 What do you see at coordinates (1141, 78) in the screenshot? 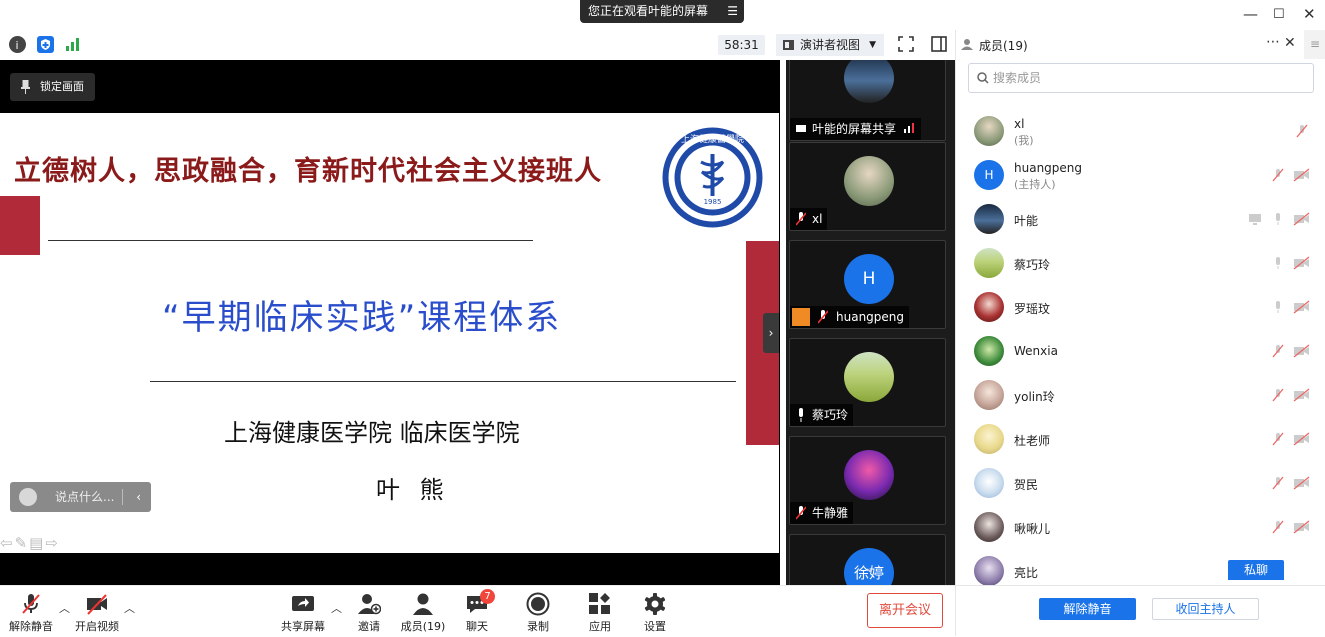
I see `member-search-input: 搜索成员` at bounding box center [1141, 78].